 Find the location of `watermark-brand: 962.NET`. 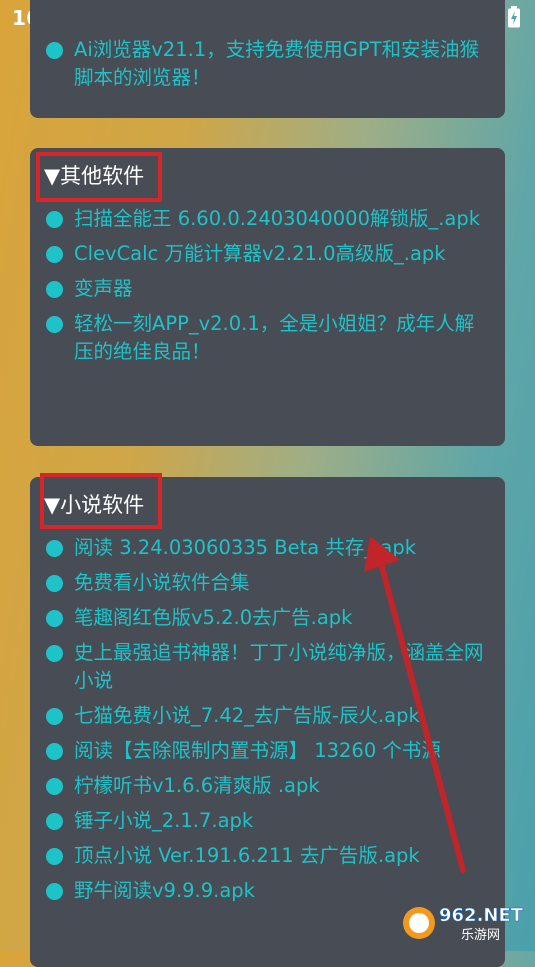

watermark-brand: 962.NET is located at coordinates (481, 915).